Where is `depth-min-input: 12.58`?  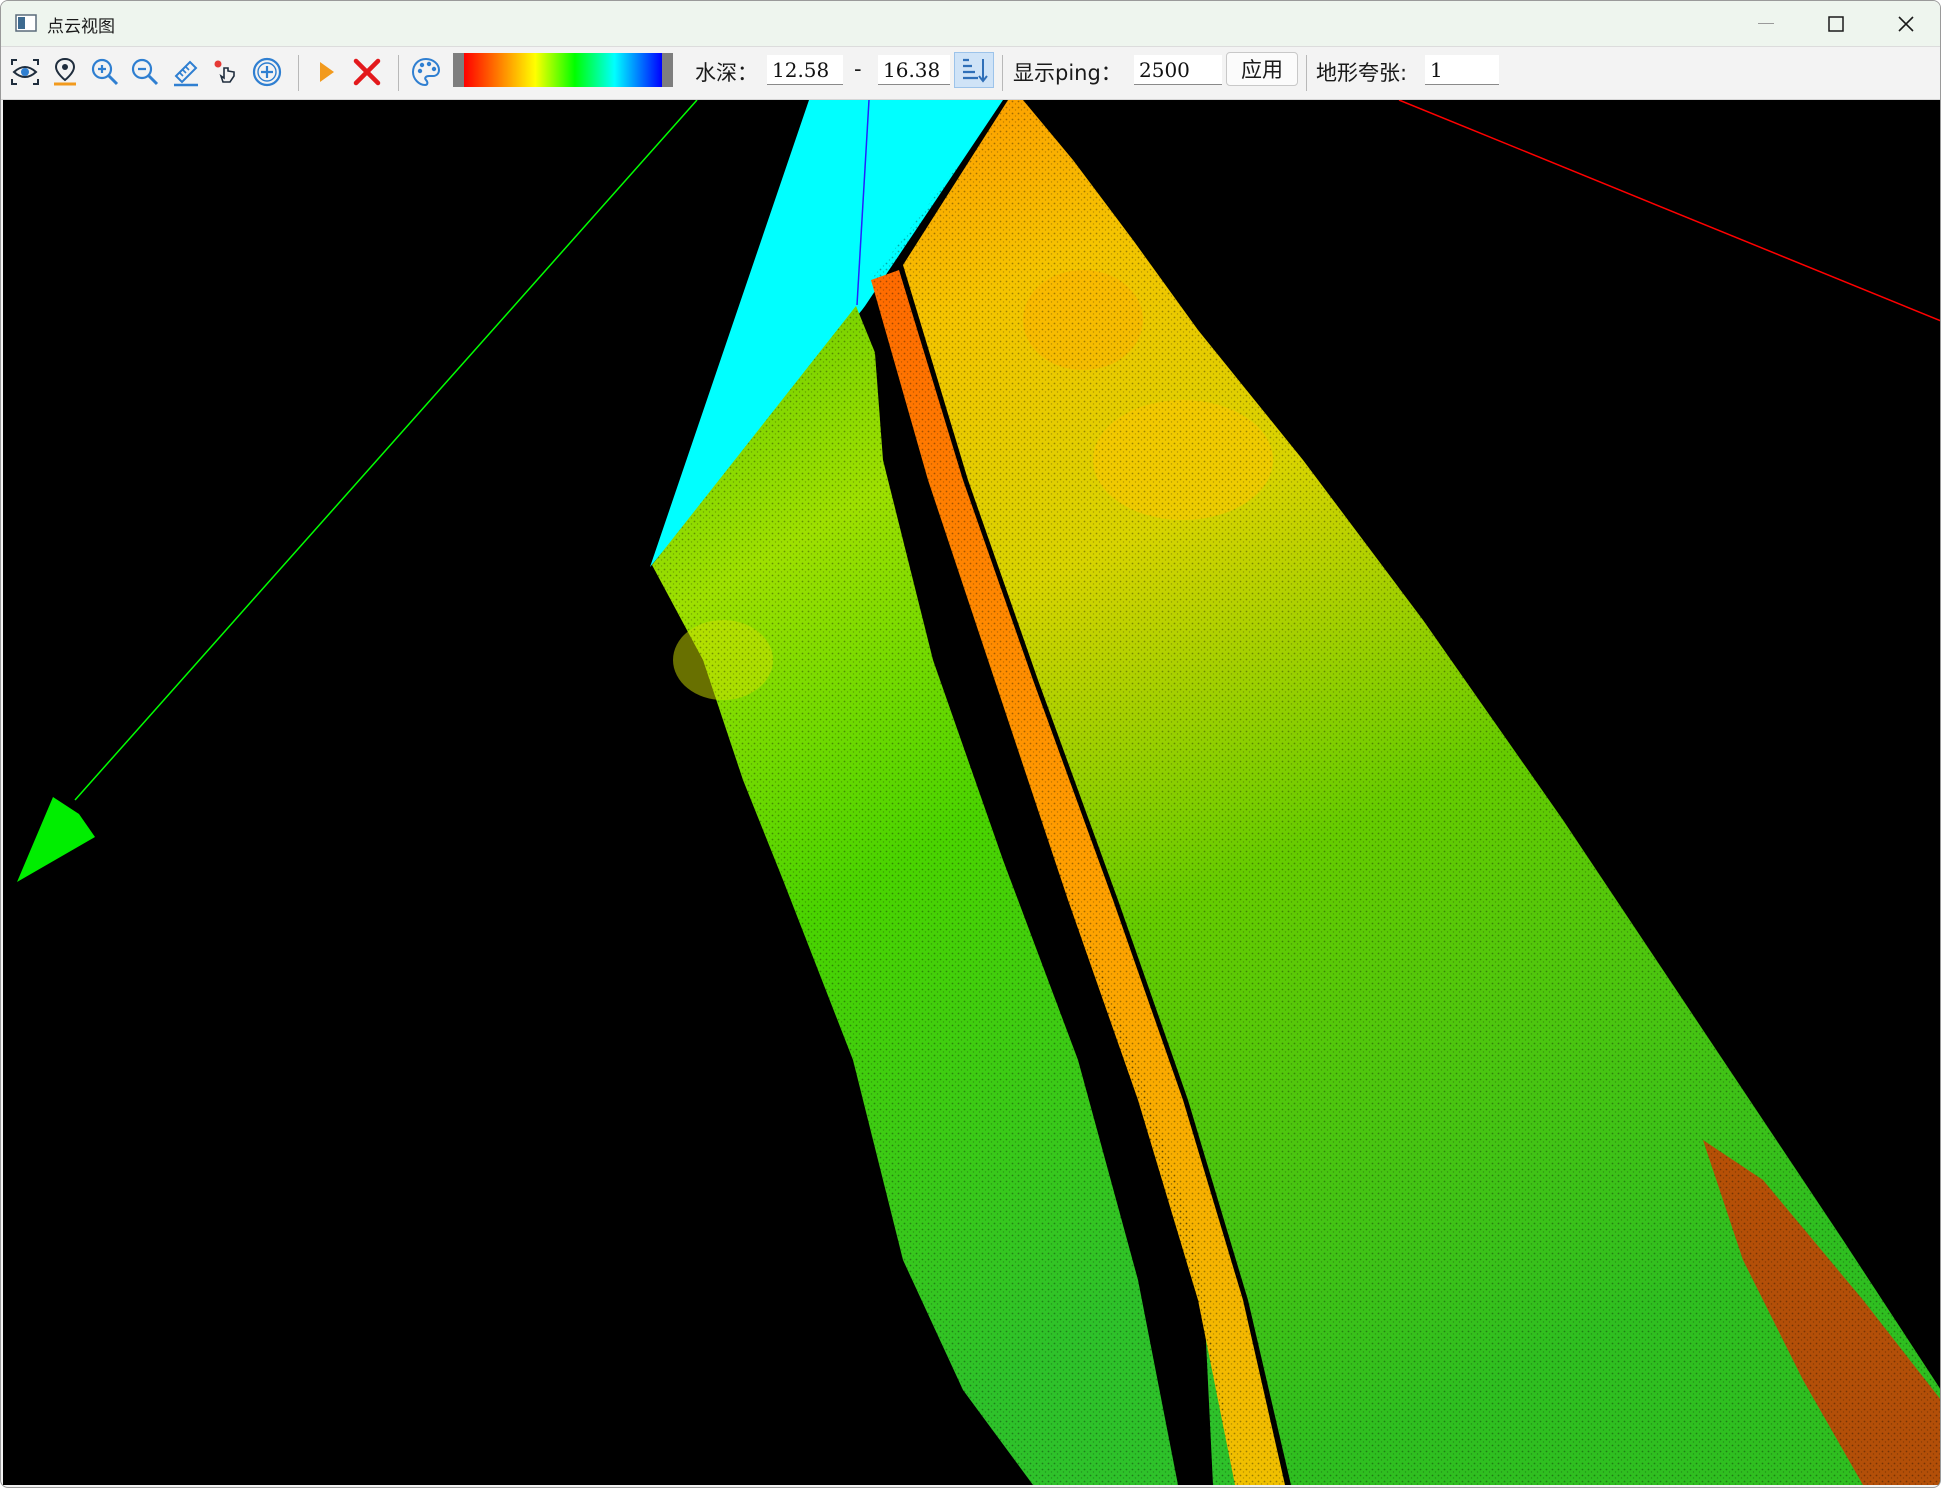 depth-min-input: 12.58 is located at coordinates (805, 70).